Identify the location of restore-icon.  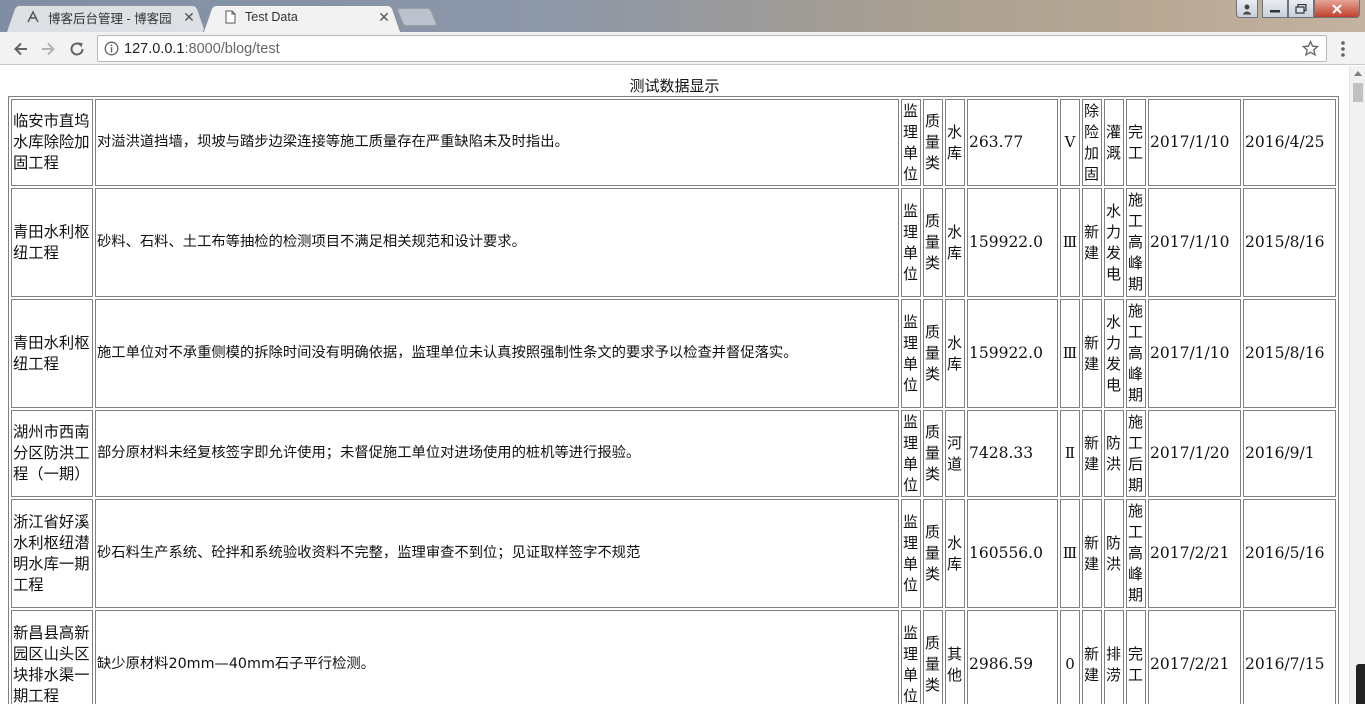
(1301, 8).